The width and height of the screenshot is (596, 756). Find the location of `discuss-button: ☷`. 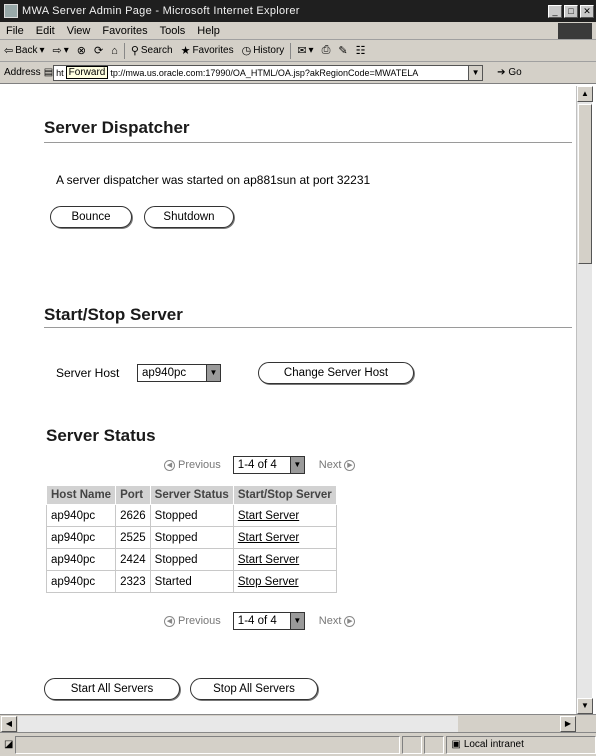

discuss-button: ☷ is located at coordinates (361, 50).